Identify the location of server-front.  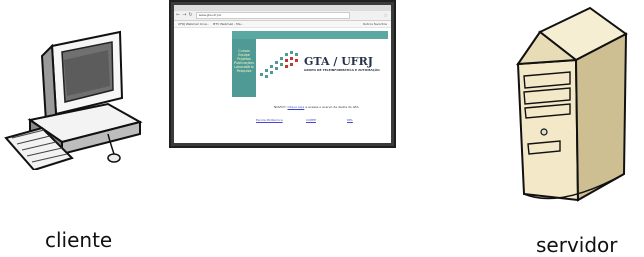
(548, 130).